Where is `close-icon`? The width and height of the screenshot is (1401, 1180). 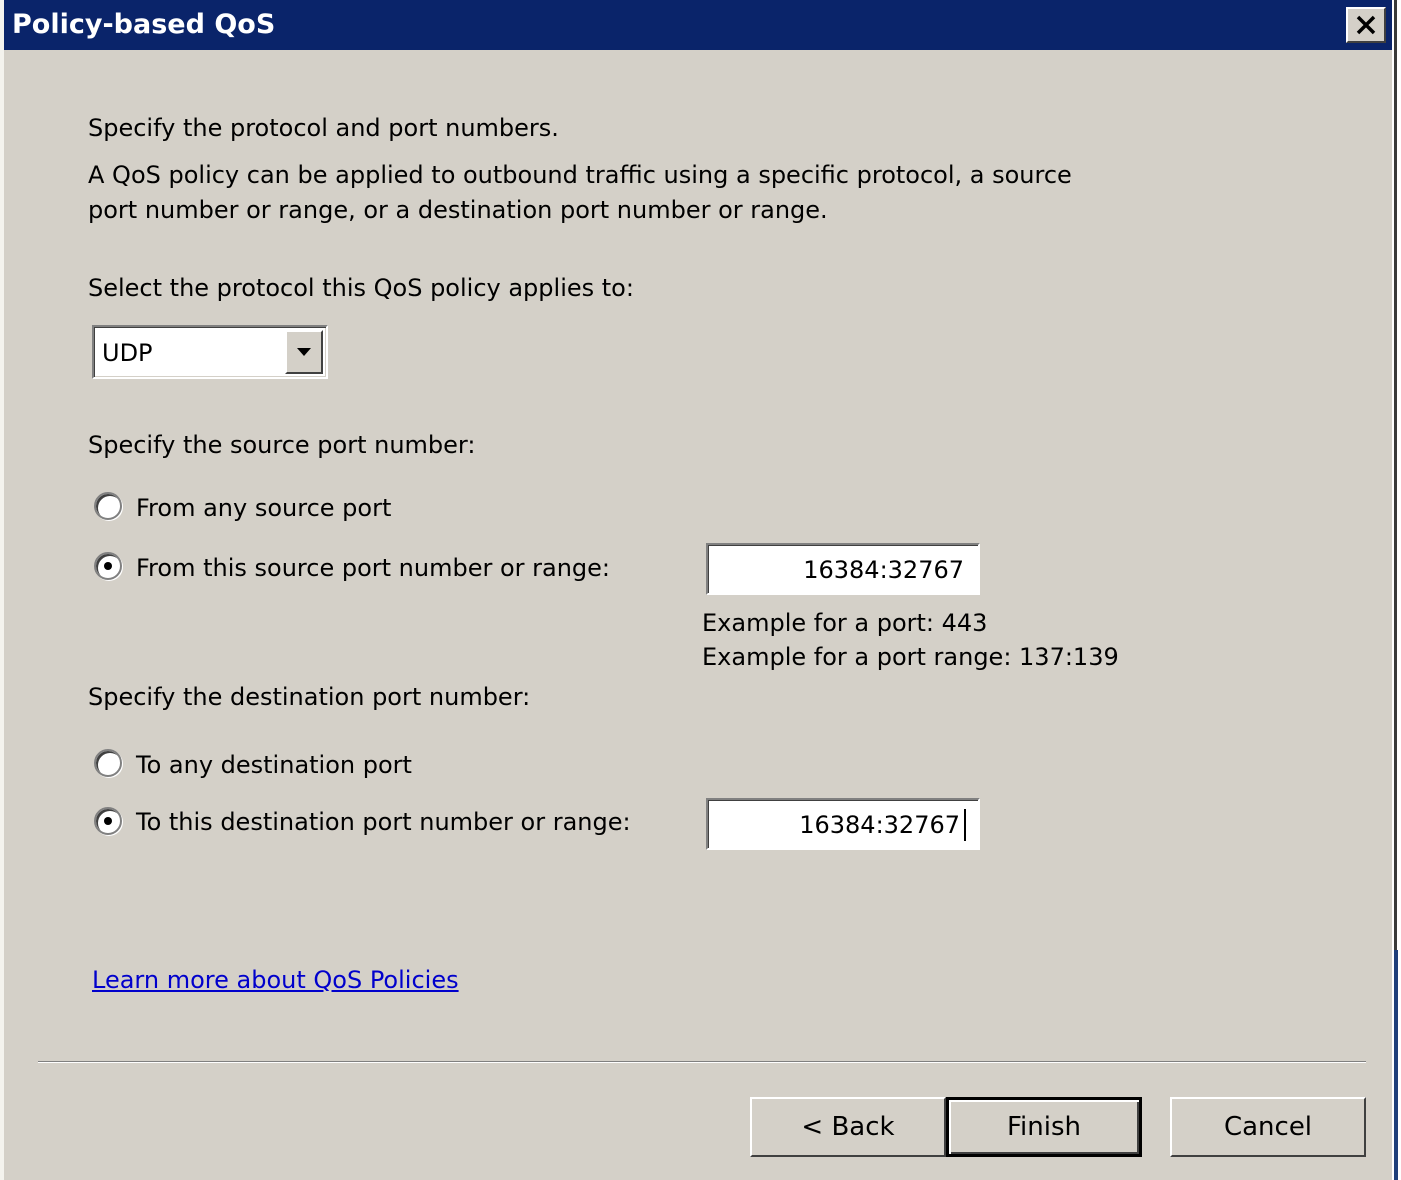 close-icon is located at coordinates (1366, 25).